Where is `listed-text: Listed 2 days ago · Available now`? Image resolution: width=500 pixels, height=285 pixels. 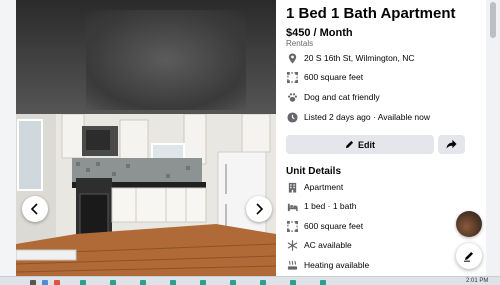 listed-text: Listed 2 days ago · Available now is located at coordinates (367, 117).